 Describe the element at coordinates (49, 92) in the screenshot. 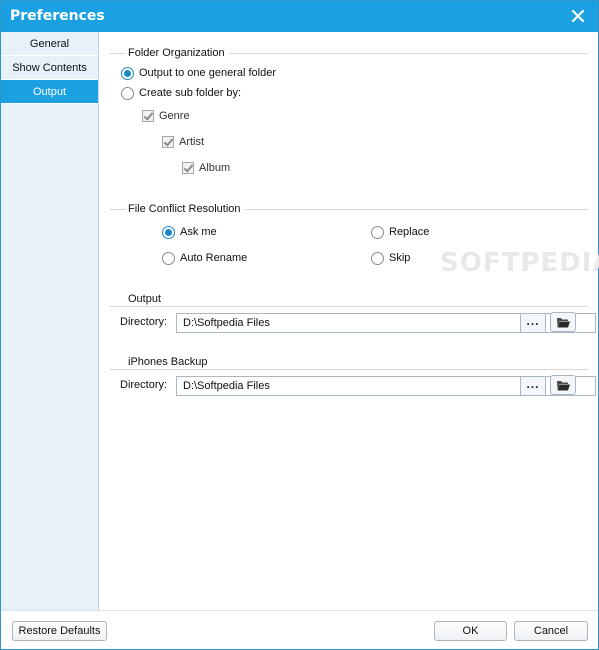

I see `sidebar-item-output: Output` at that location.